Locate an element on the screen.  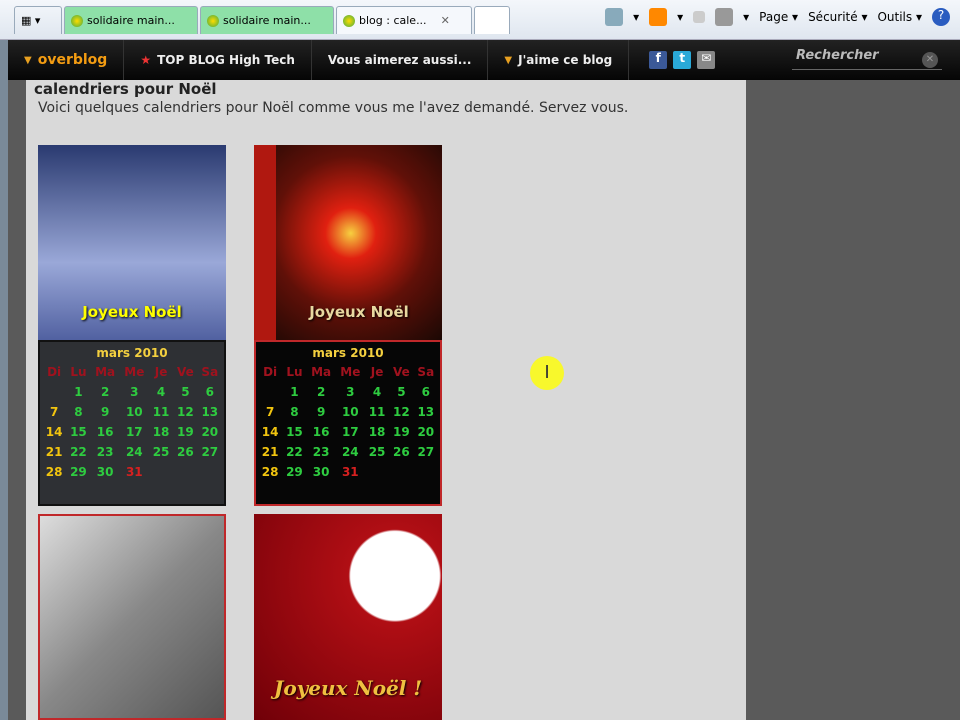
text-cursor-highlight: I is located at coordinates (547, 373).